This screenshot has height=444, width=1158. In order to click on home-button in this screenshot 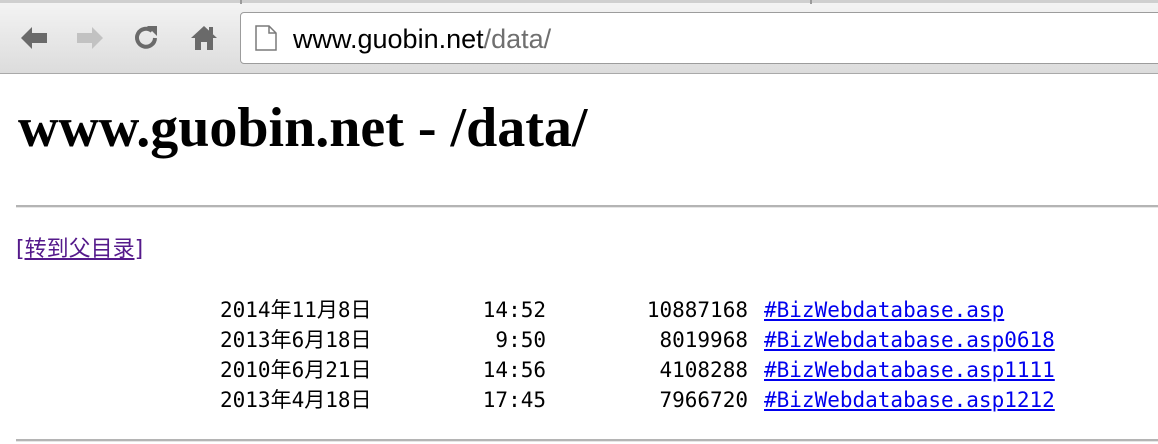, I will do `click(204, 38)`.